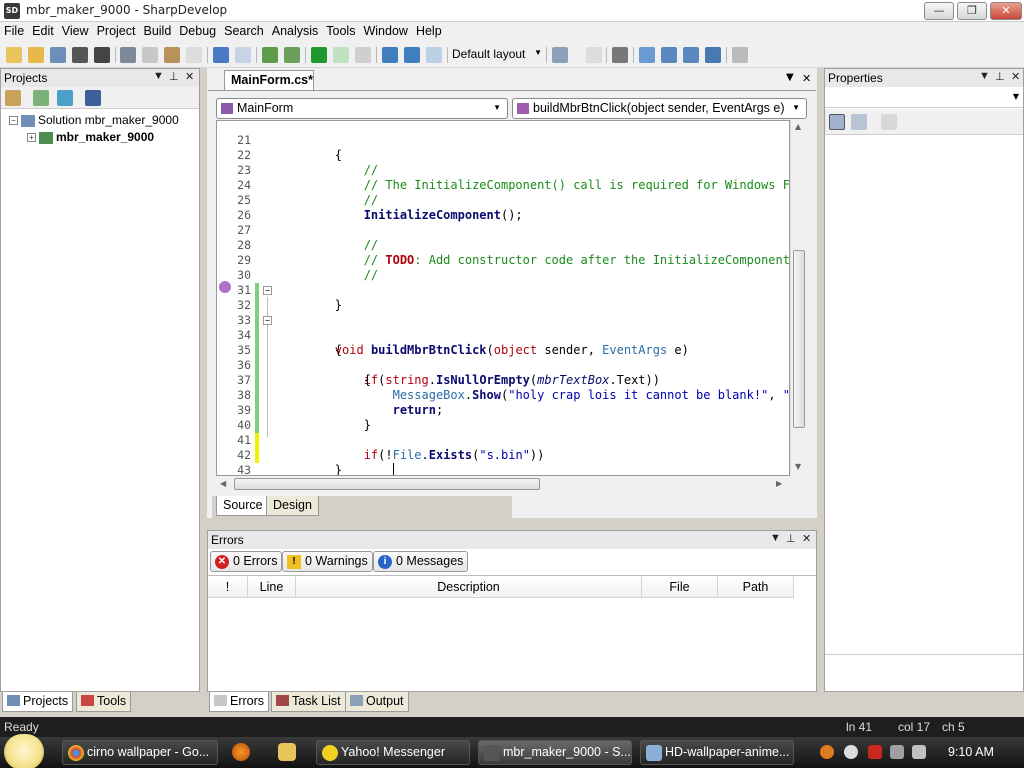  I want to click on close-tab-icon: ✕, so click(806, 78).